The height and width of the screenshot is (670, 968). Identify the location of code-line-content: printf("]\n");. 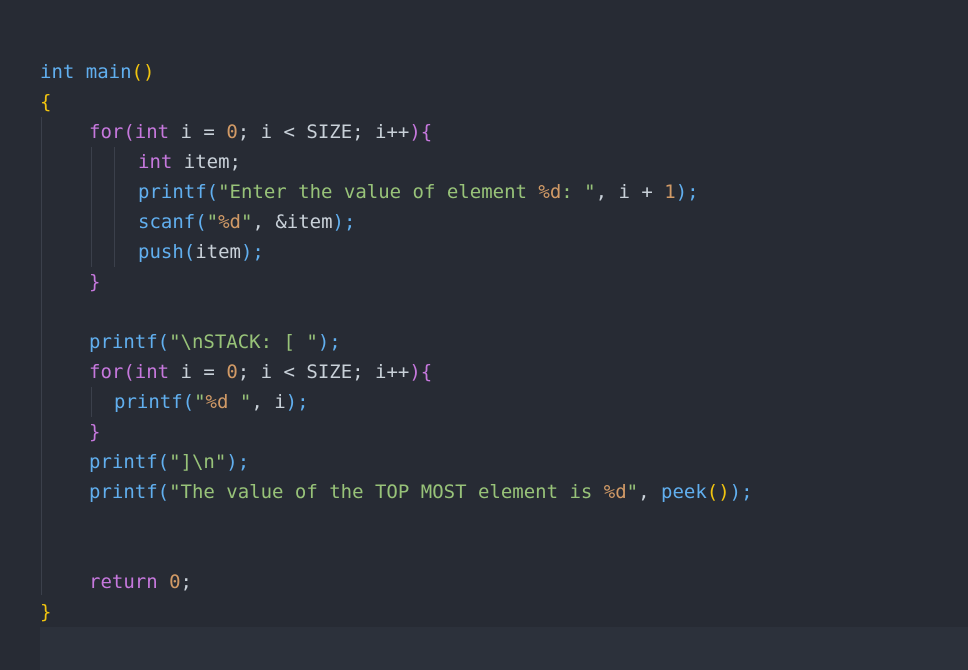
(169, 462).